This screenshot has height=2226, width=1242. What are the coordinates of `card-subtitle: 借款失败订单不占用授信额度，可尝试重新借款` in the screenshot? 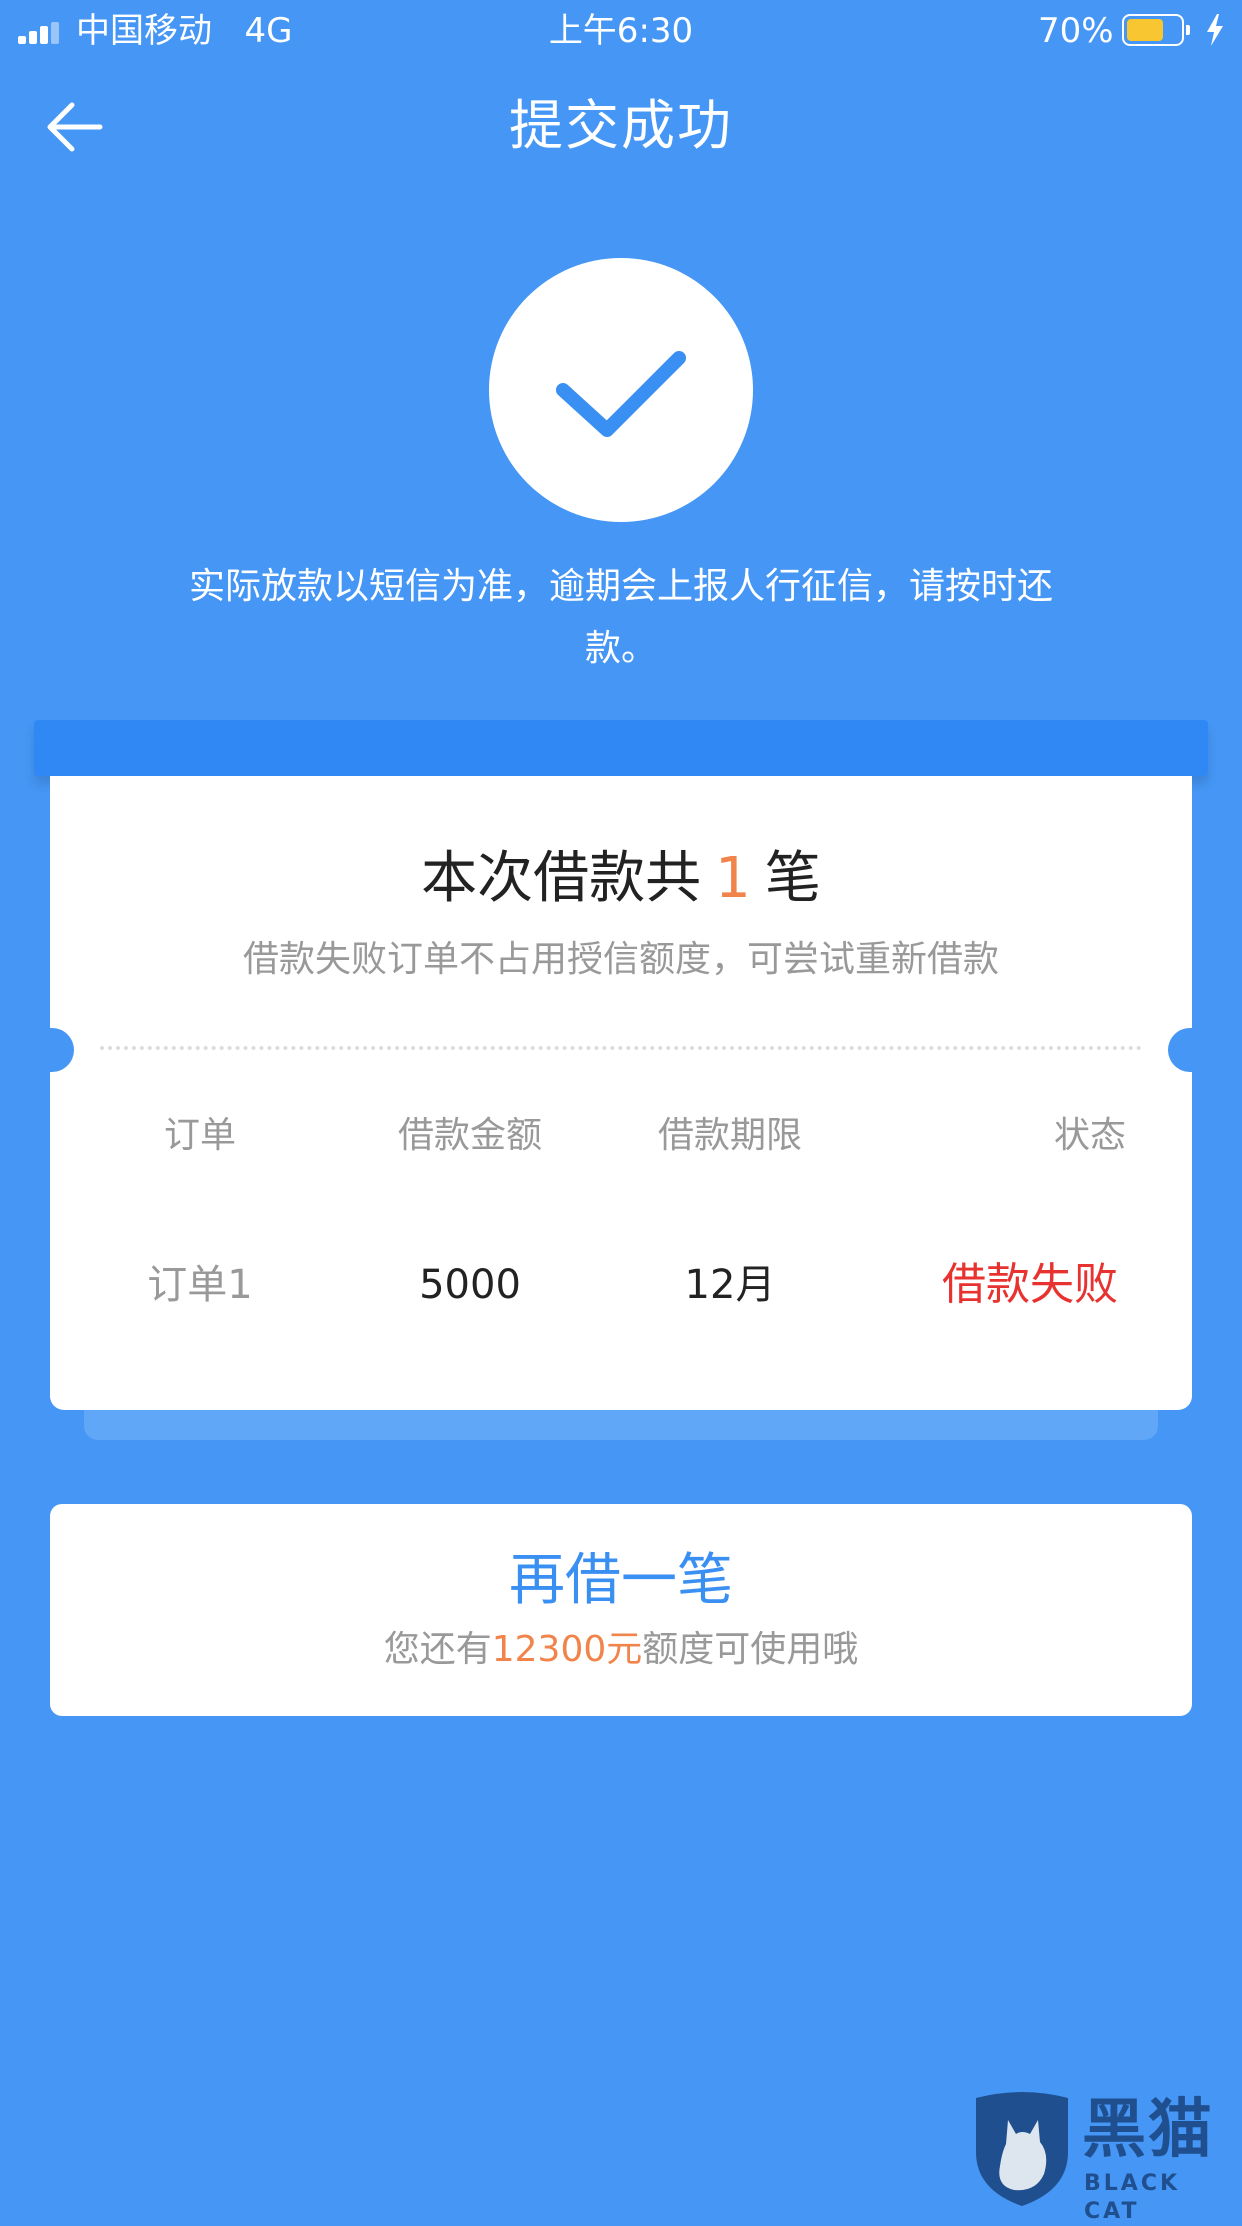 It's located at (620, 959).